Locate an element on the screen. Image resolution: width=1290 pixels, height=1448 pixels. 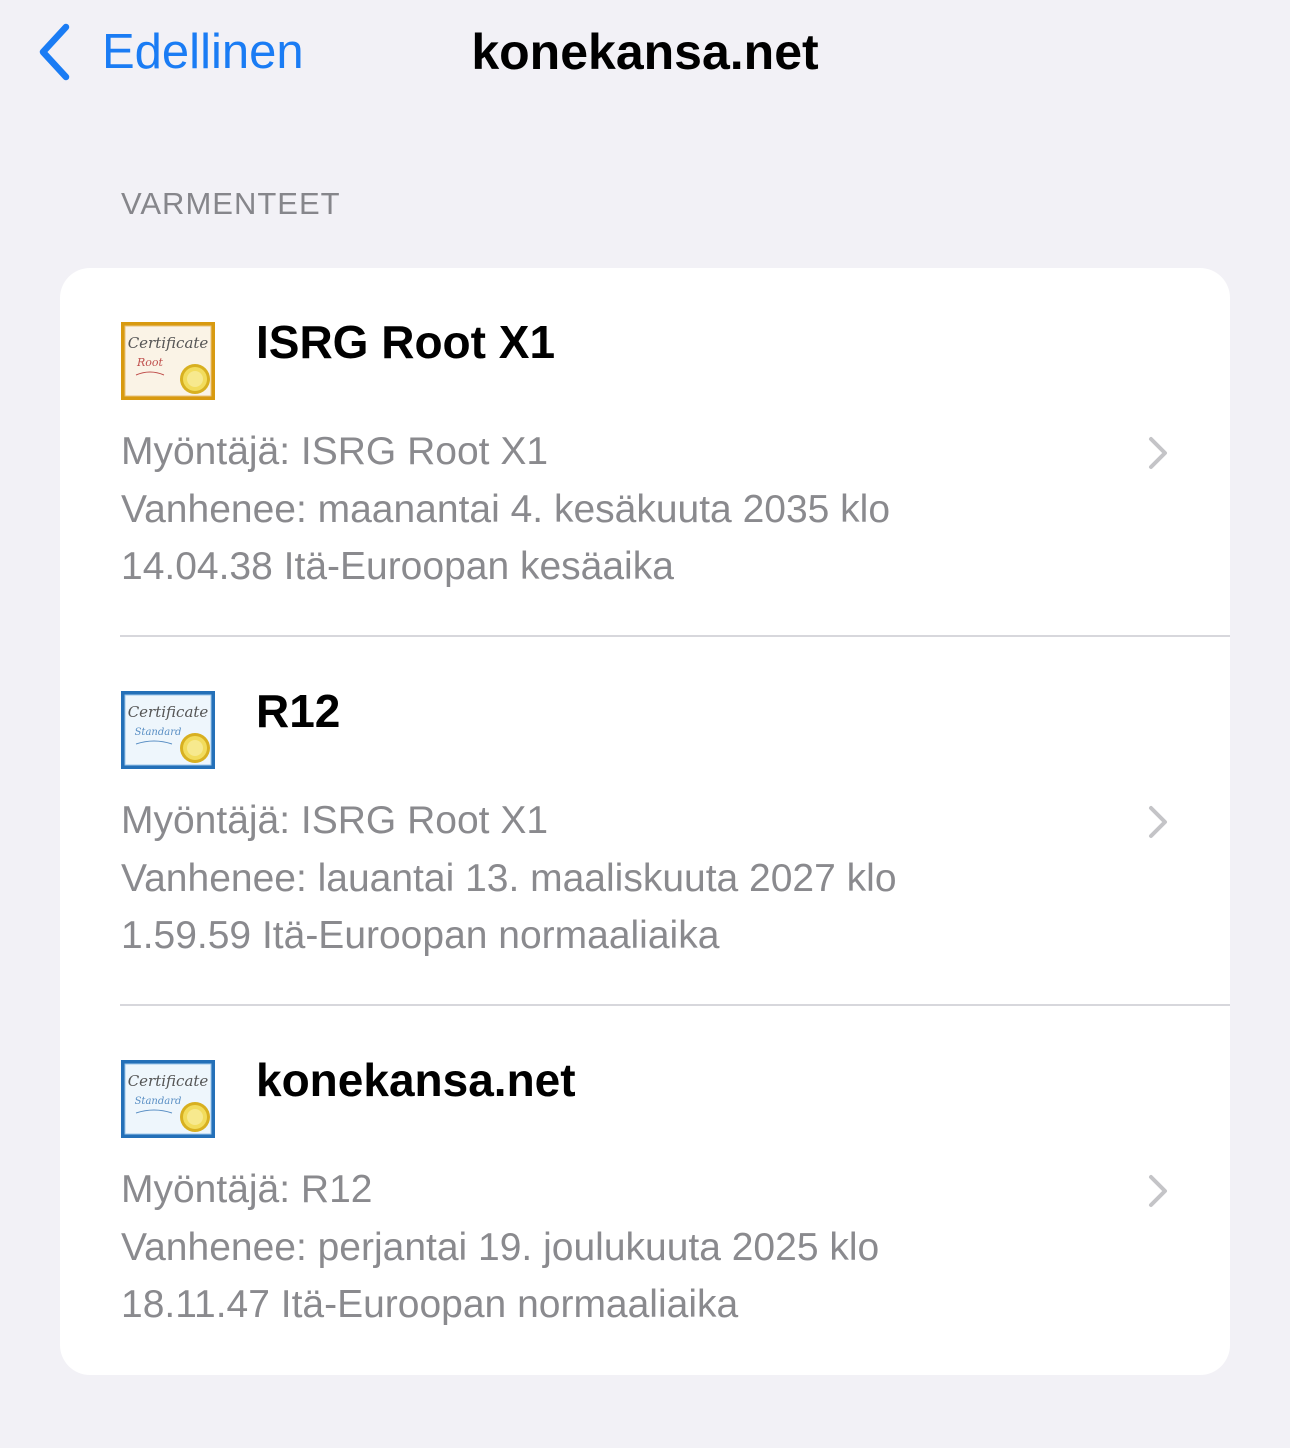
certificate-expiry-line2: 18.11.47 Itä-Euroopan normaaliaika is located at coordinates (430, 1304).